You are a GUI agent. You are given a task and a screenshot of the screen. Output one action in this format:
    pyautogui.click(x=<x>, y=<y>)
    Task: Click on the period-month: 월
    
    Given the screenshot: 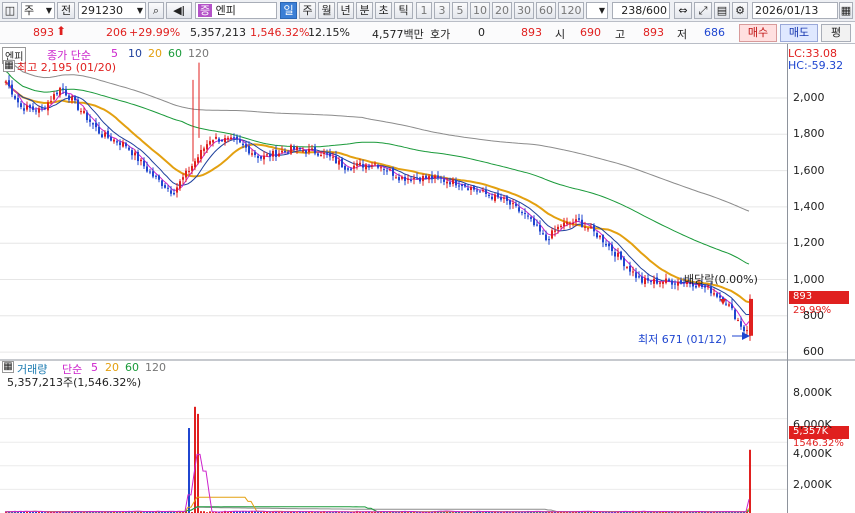 What is the action you would take?
    pyautogui.click(x=326, y=10)
    